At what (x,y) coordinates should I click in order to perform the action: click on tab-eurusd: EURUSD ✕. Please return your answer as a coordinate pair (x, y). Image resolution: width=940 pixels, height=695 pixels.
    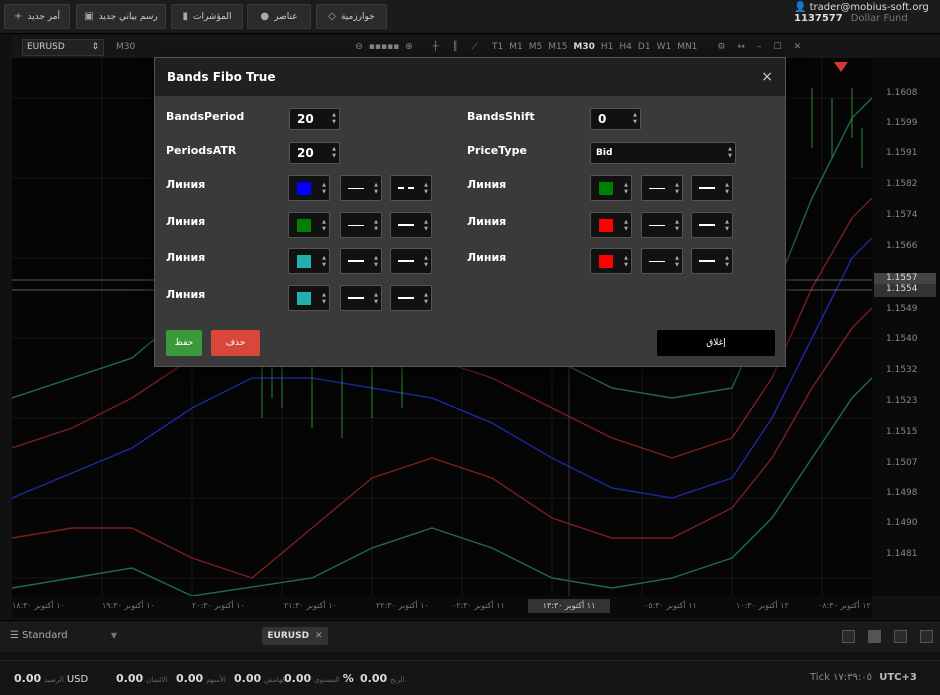
    Looking at the image, I should click on (295, 636).